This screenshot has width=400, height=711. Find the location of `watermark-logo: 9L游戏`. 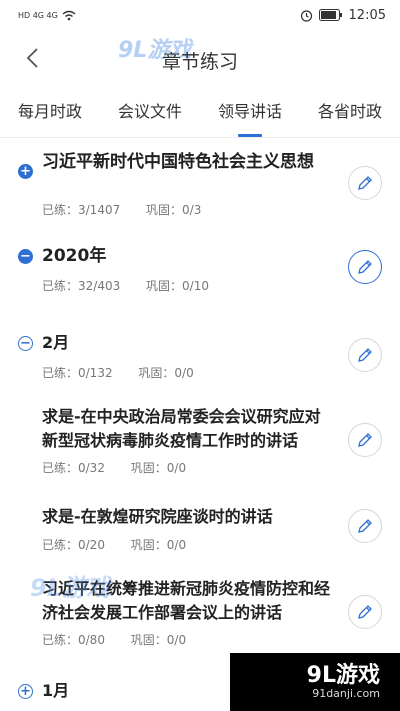

watermark-logo: 9L游戏 is located at coordinates (70, 588).